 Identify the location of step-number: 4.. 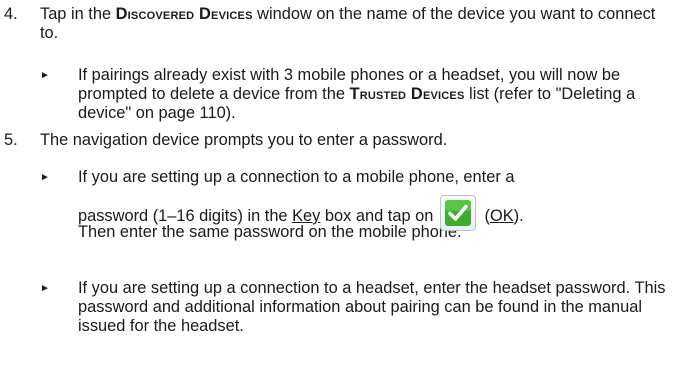
(11, 14).